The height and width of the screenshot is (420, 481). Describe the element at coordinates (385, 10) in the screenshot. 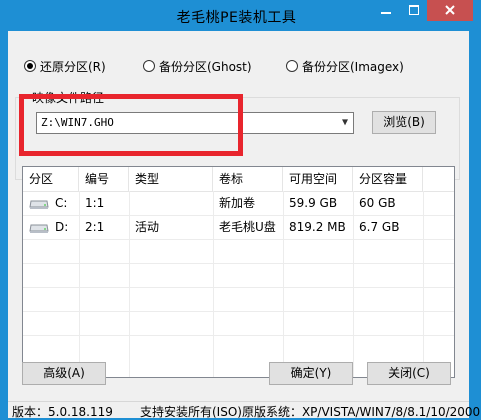

I see `minimize-button` at that location.